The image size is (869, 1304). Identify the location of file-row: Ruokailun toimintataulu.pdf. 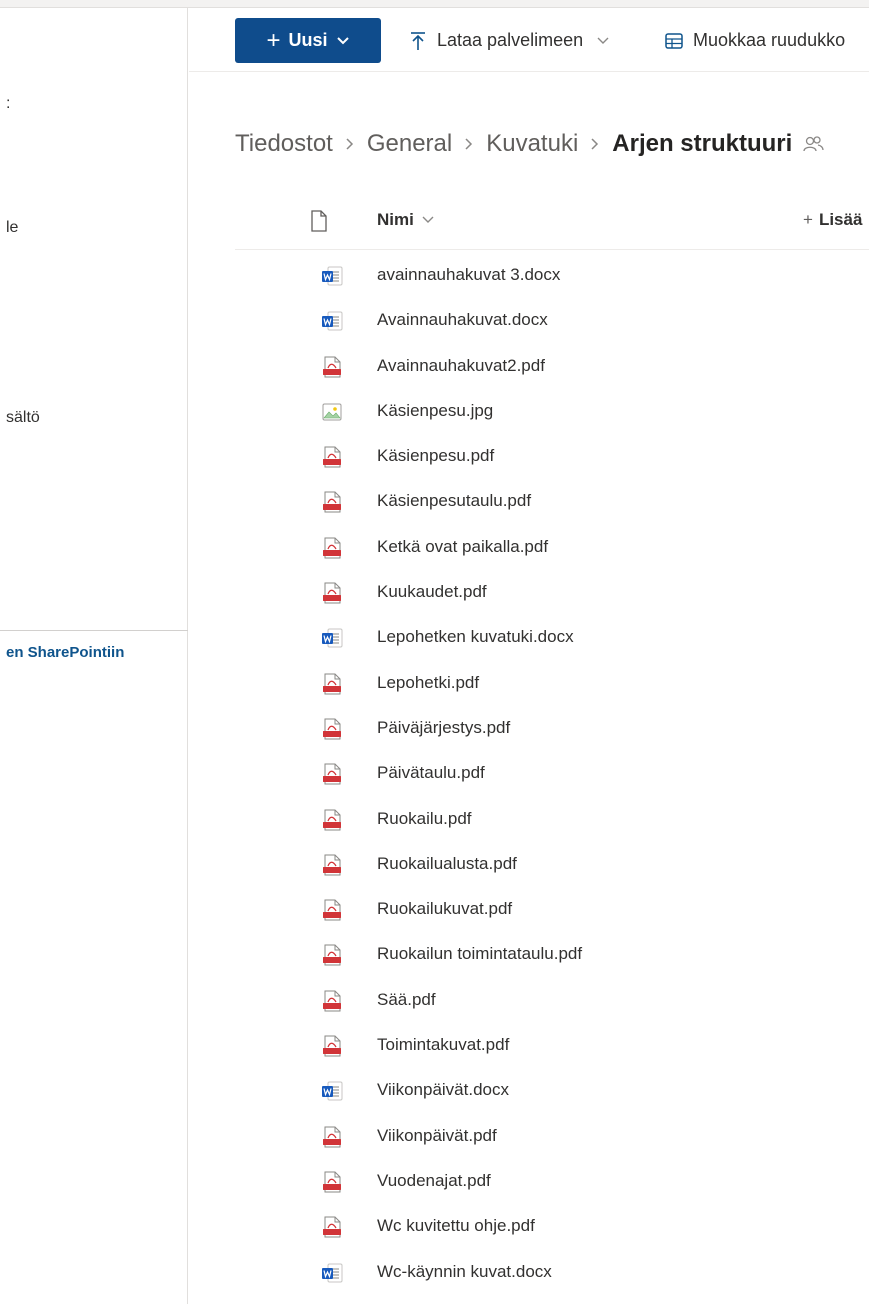
(552, 955).